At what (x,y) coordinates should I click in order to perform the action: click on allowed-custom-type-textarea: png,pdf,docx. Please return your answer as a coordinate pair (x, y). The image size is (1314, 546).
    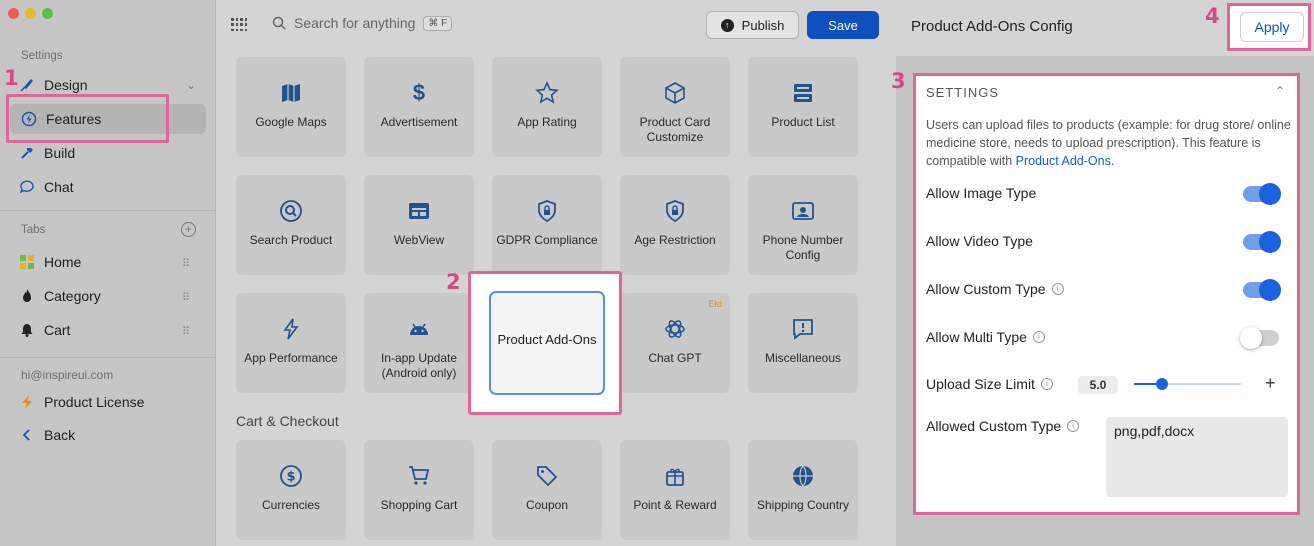
    Looking at the image, I should click on (1197, 457).